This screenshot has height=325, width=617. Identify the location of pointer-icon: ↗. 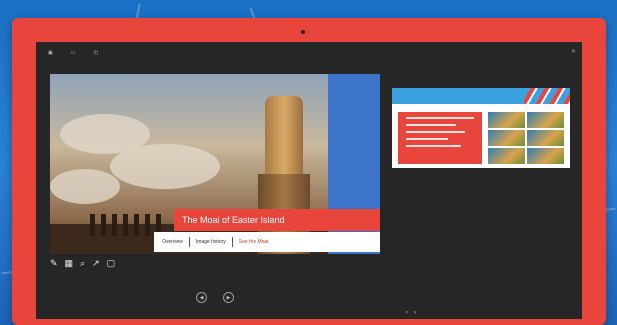
(96, 263).